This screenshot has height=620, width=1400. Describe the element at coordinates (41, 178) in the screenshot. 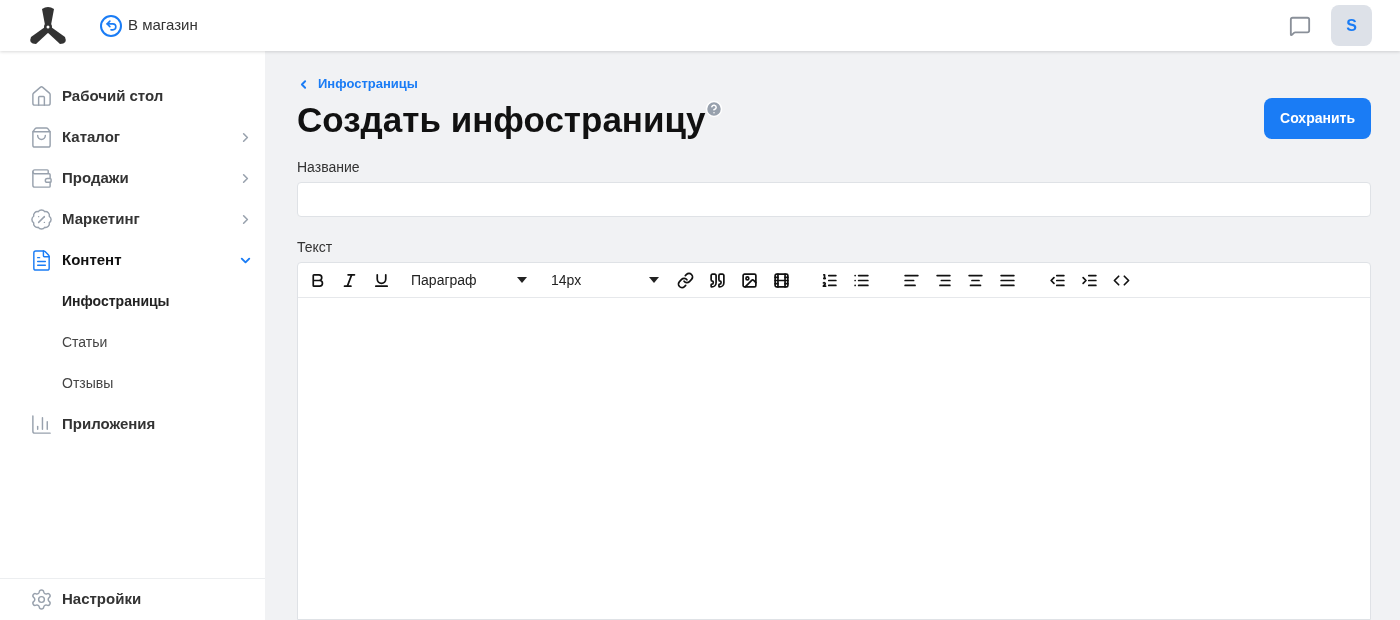

I see `wallet-icon` at that location.